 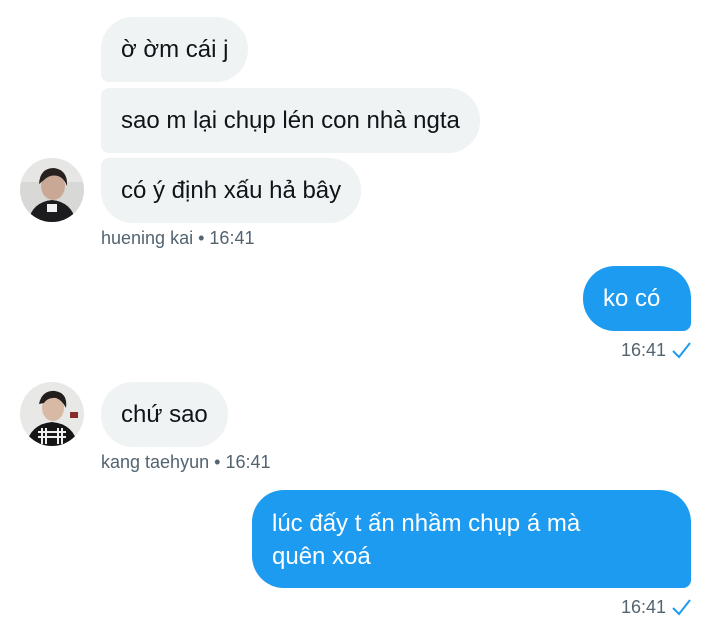 I want to click on message-bubble-incoming: chứ sao, so click(x=164, y=414).